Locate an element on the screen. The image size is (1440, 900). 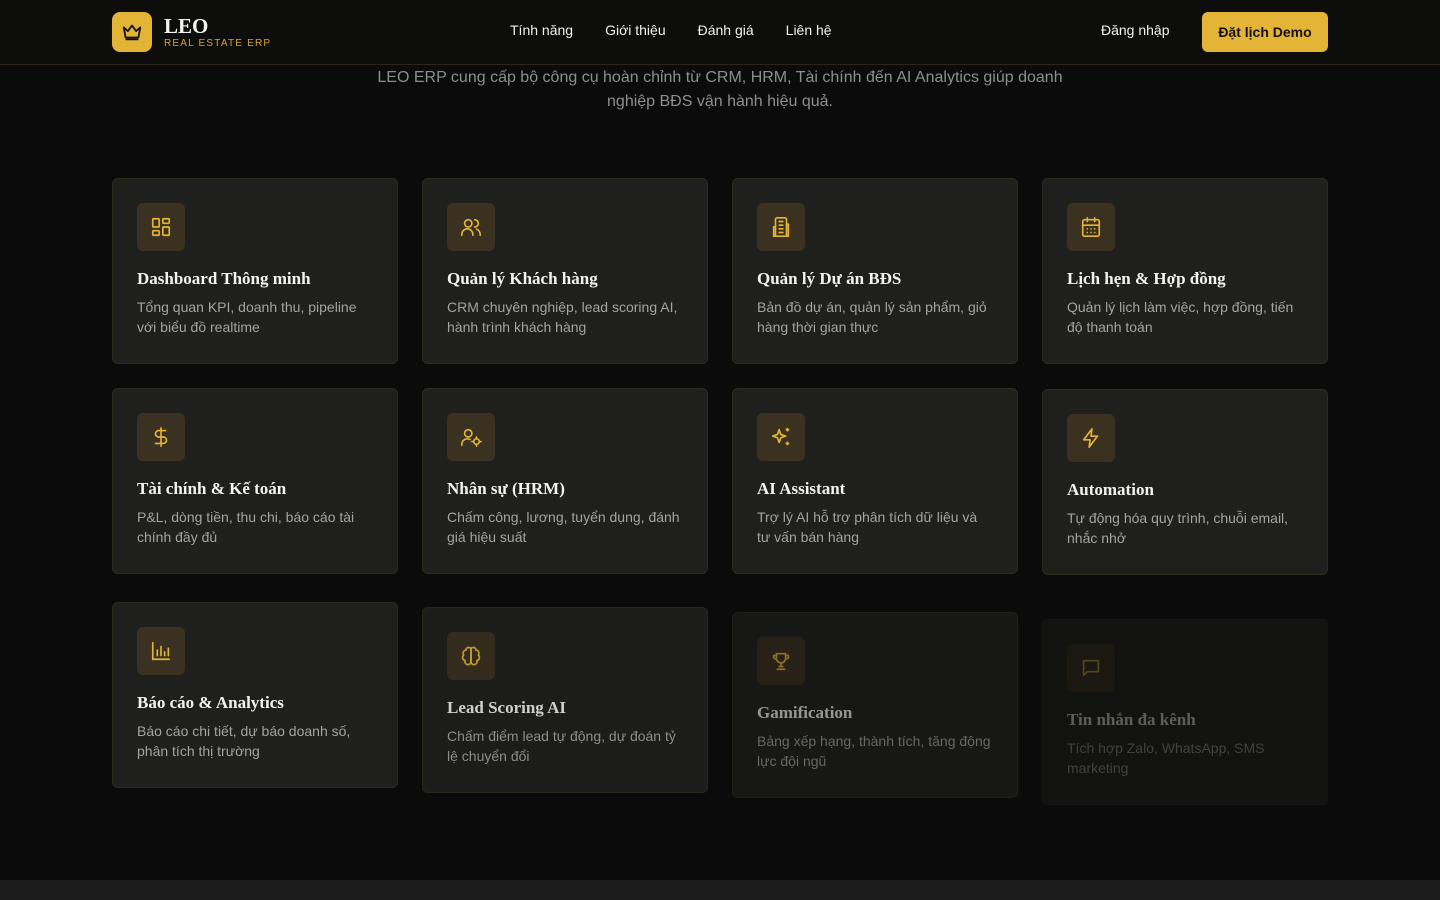
feature-title: Lead Scoring AI is located at coordinates (507, 707).